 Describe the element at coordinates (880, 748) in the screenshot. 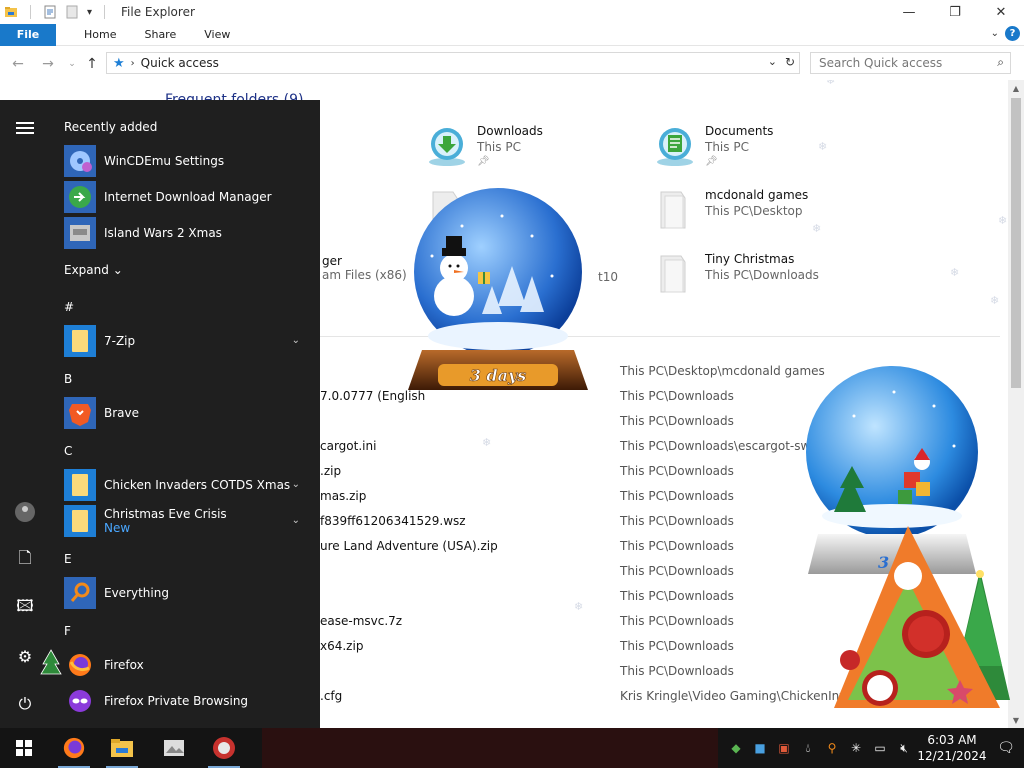

I see `network-icon: ▭` at that location.